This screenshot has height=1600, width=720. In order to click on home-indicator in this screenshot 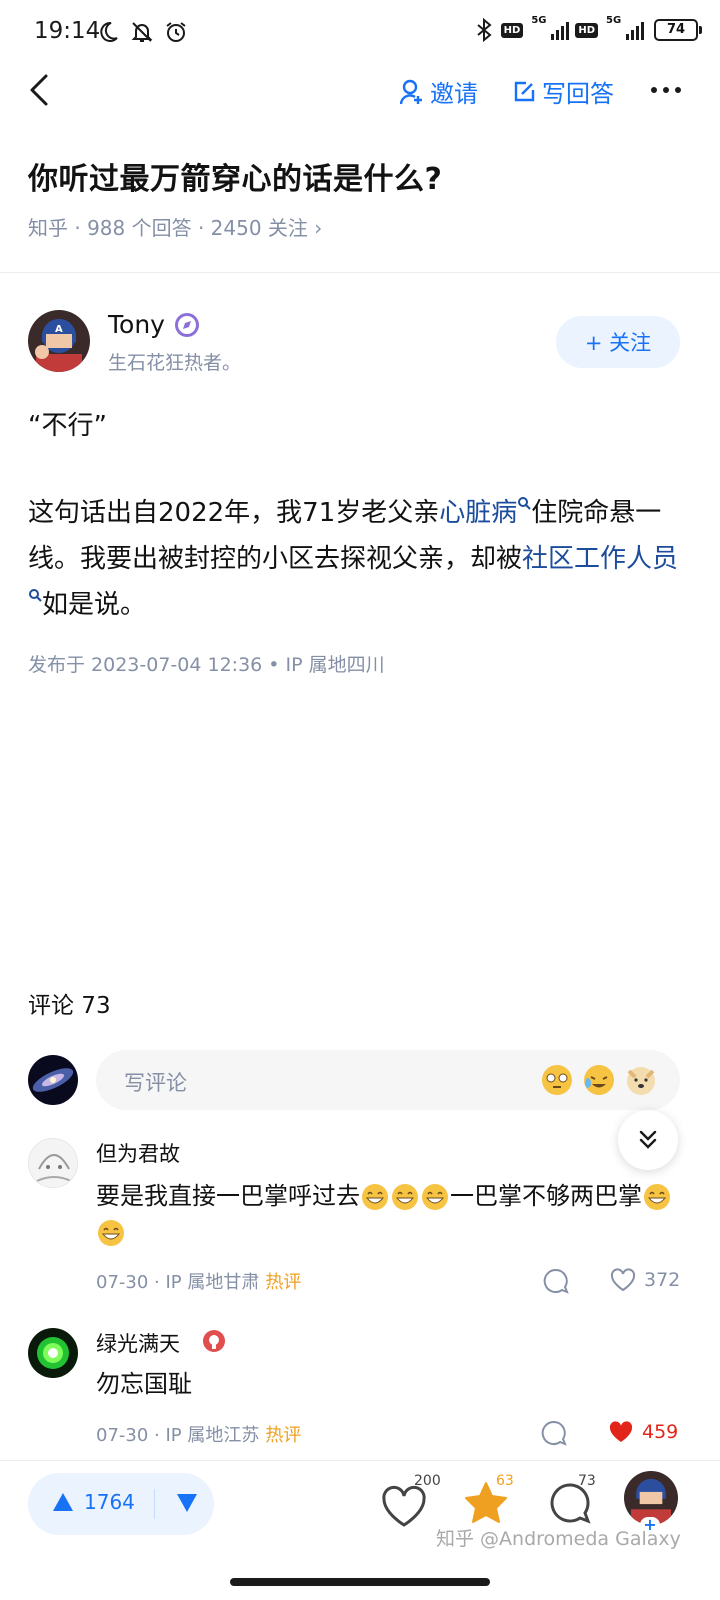, I will do `click(360, 1582)`.